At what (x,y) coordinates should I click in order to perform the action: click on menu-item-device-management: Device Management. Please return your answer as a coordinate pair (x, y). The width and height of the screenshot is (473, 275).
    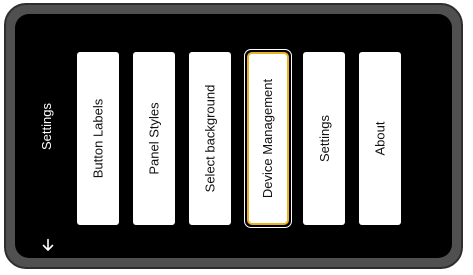
    Looking at the image, I should click on (268, 138).